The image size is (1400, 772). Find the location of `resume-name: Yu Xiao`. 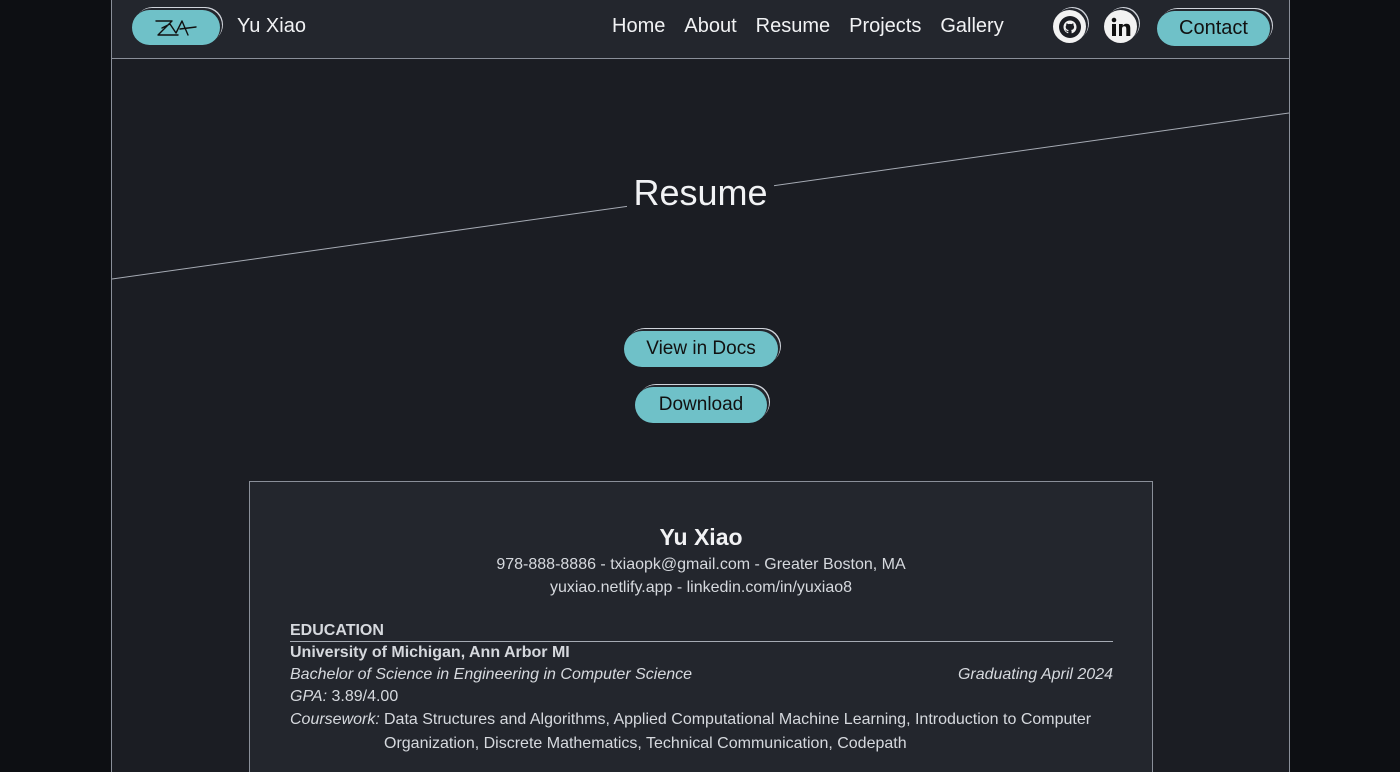

resume-name: Yu Xiao is located at coordinates (701, 537).